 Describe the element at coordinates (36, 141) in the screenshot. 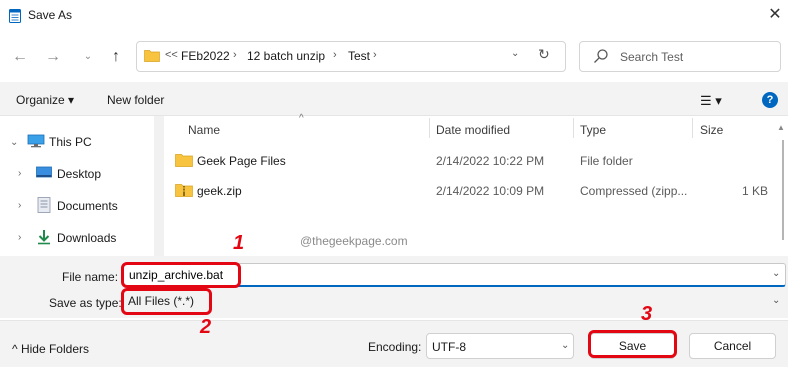

I see `pc-icon` at that location.